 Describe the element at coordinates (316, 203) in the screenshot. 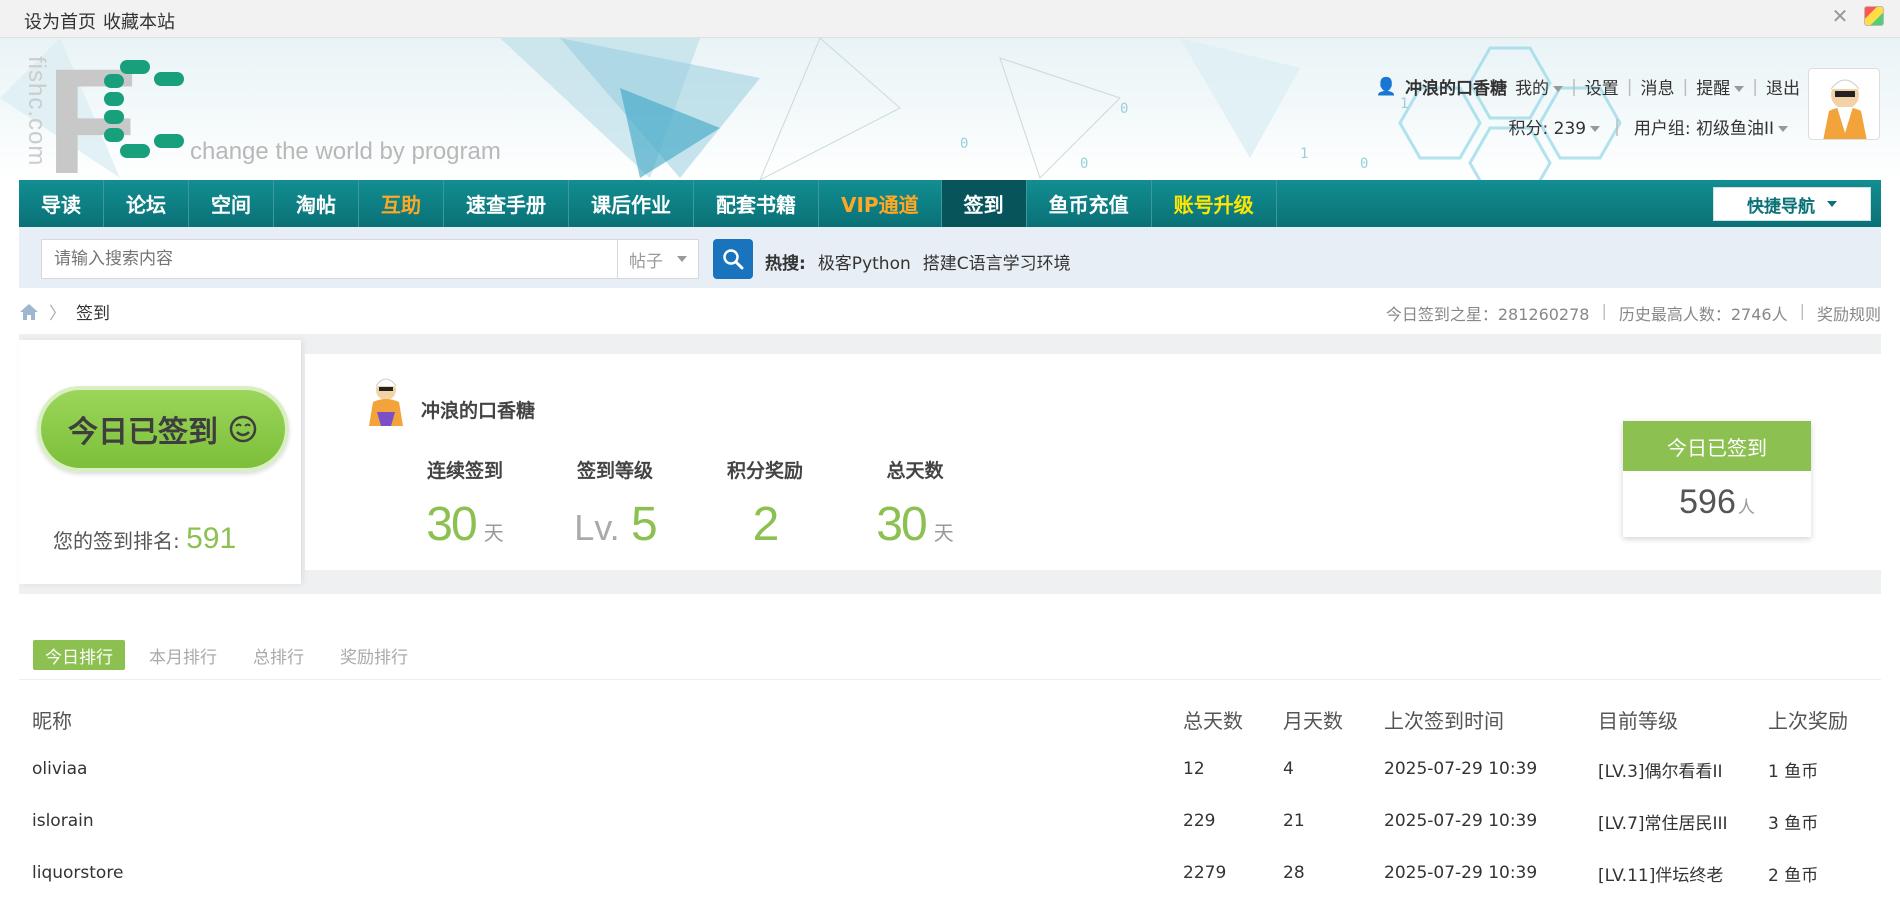

I see `nav-item: 淘帖` at that location.